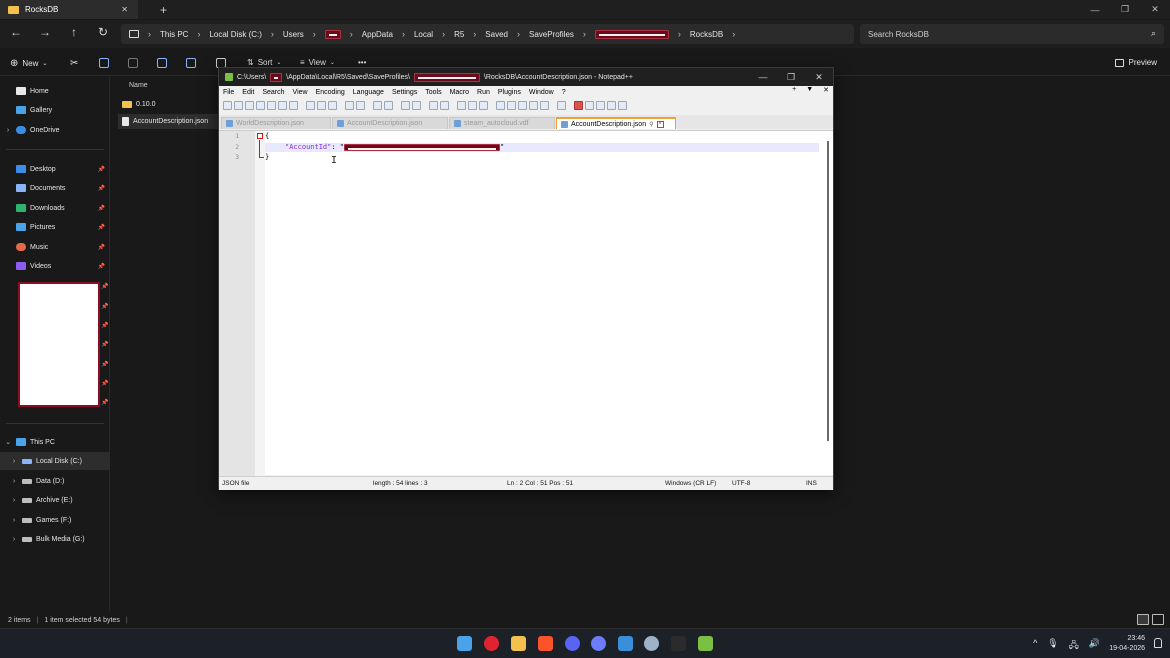 The width and height of the screenshot is (1170, 658). Describe the element at coordinates (589, 105) in the screenshot. I see `stop-macro-icon` at that location.